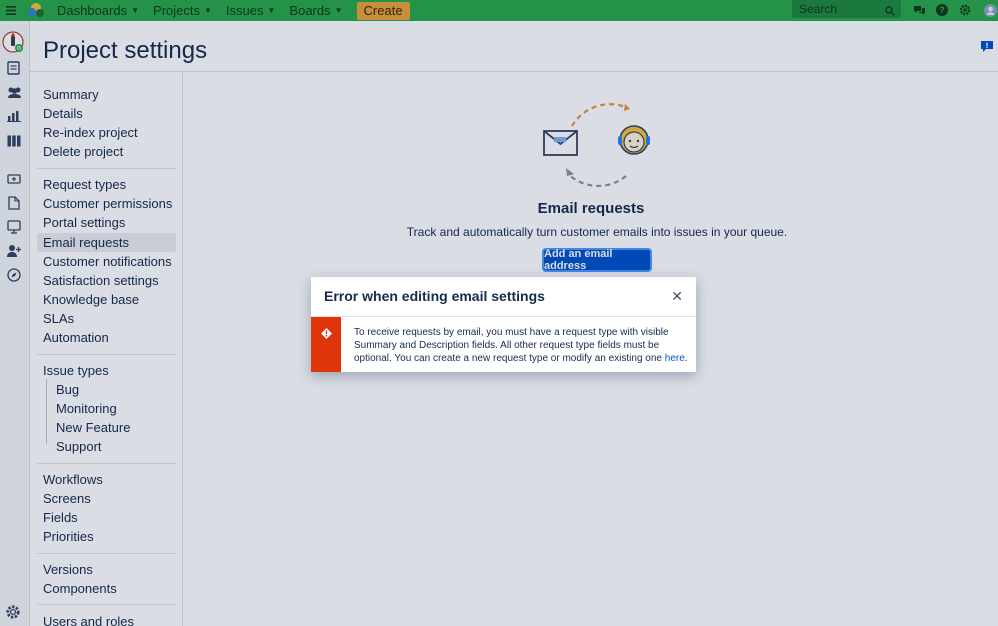 The image size is (998, 626). I want to click on error-icon, so click(326, 334).